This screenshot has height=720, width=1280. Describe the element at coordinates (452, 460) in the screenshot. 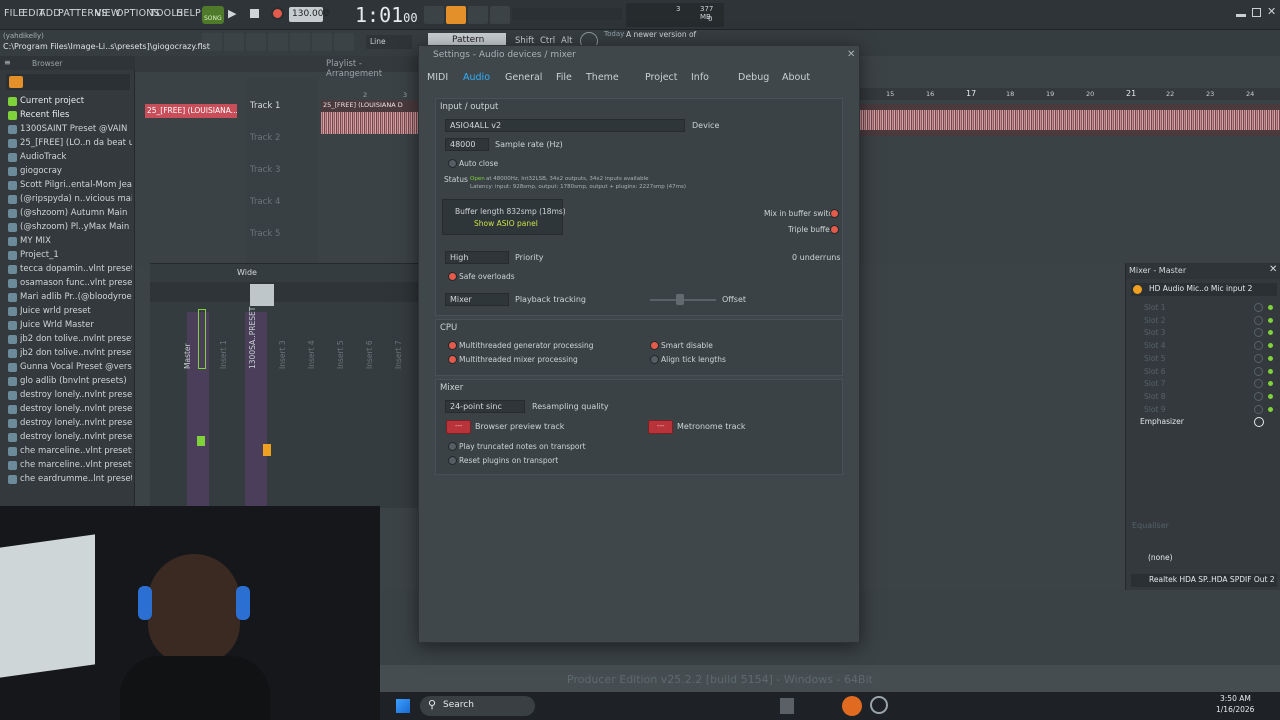

I see `reset-plugins-toggle` at that location.